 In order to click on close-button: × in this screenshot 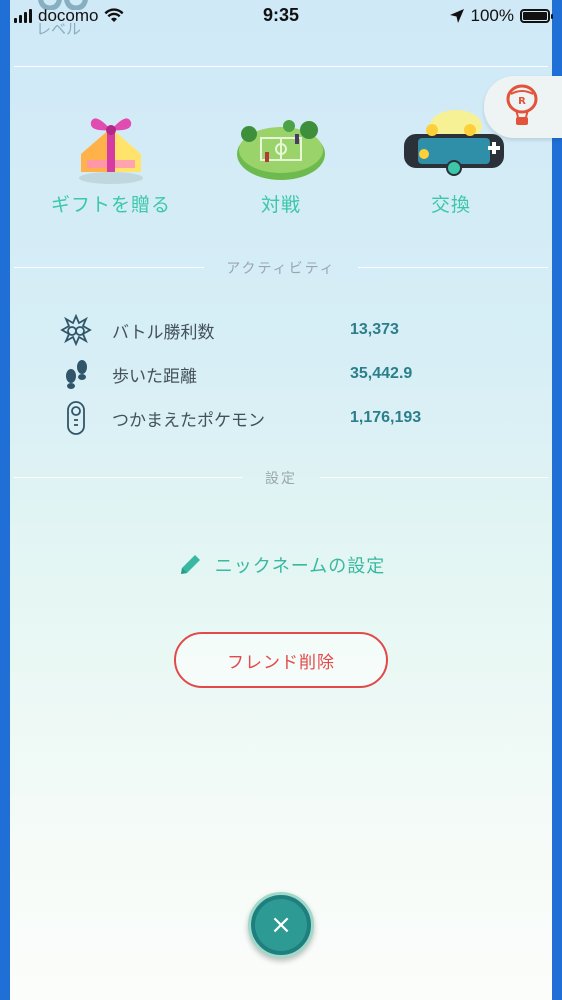, I will do `click(281, 925)`.